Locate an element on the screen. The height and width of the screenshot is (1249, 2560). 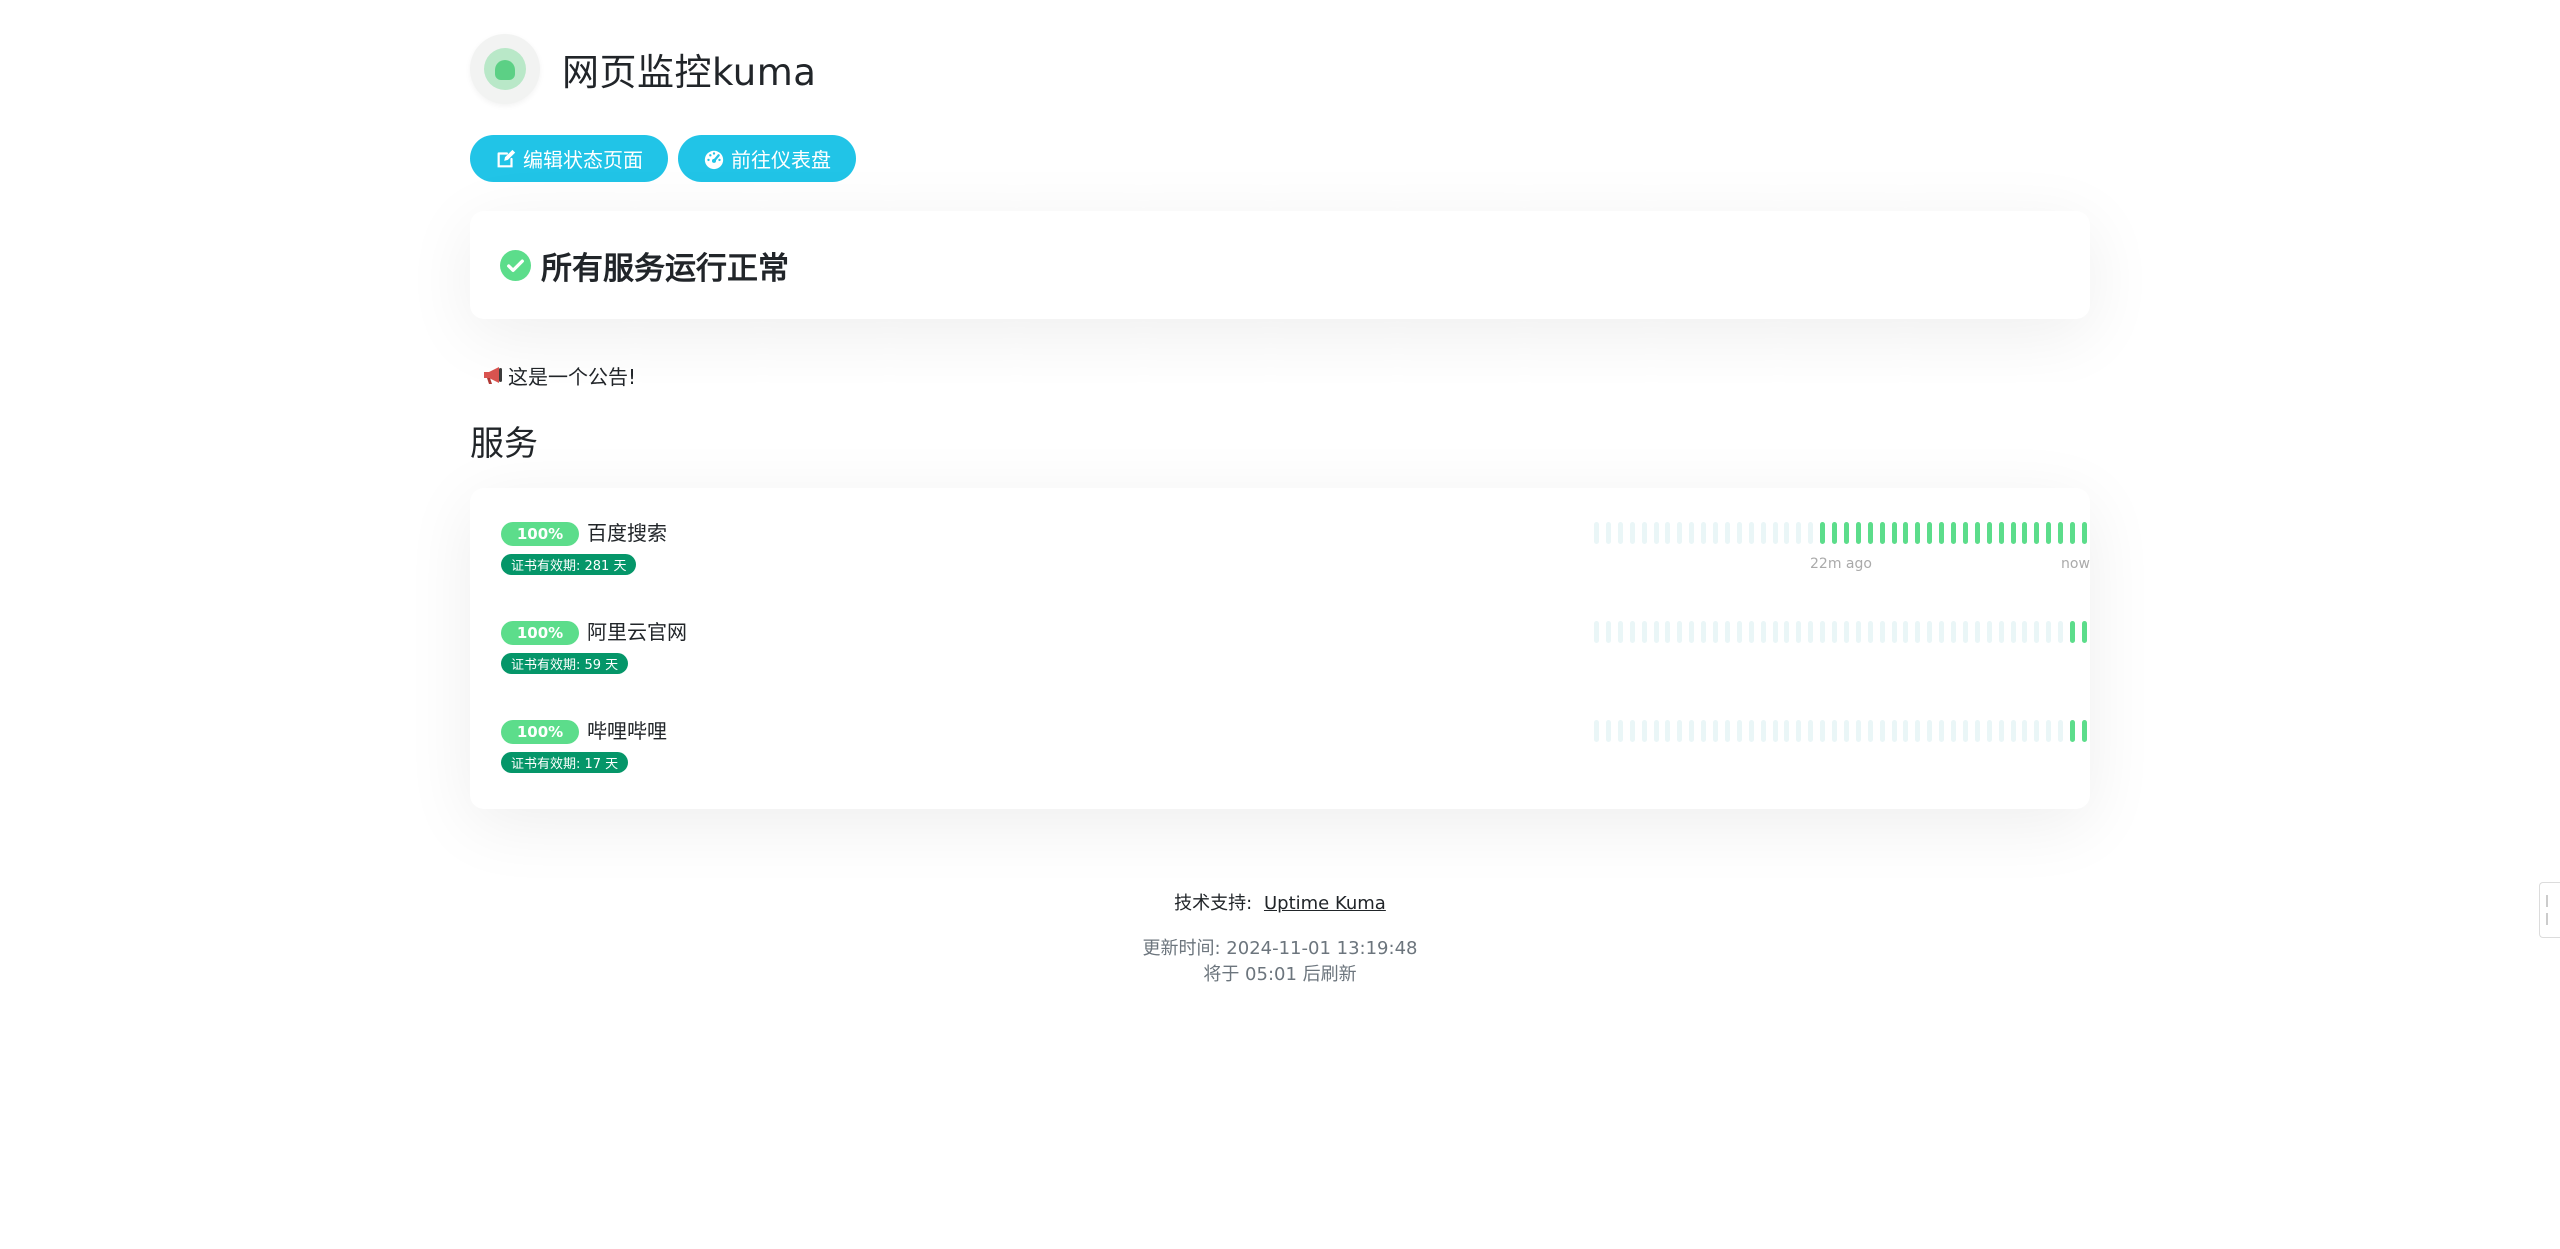
service-name: 百度搜索 is located at coordinates (627, 533).